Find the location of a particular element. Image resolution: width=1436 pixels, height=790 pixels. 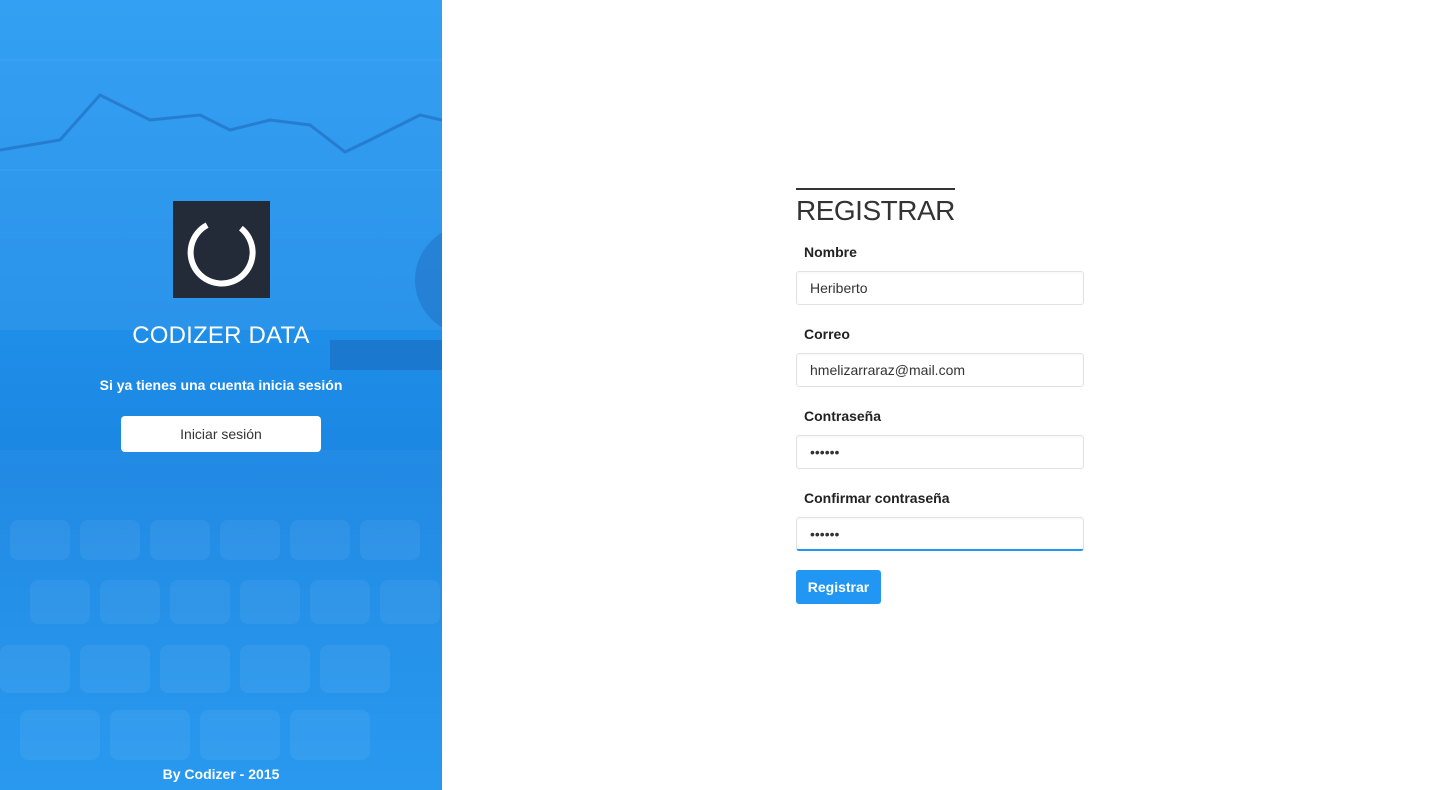

password-field is located at coordinates (940, 452).